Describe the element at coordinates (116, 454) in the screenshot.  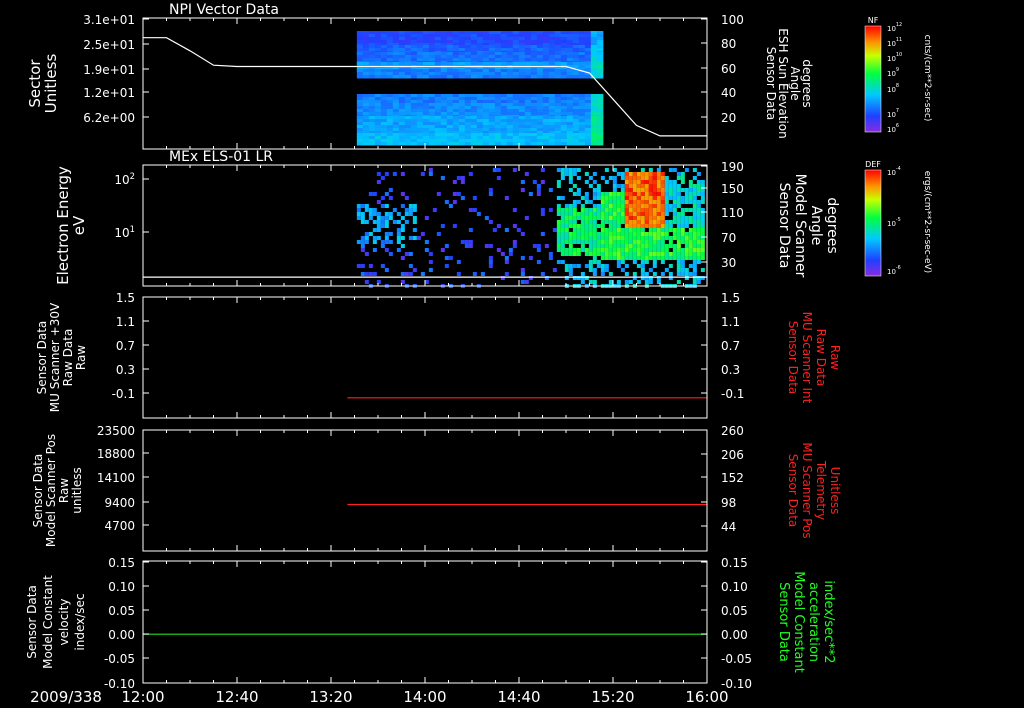
I see `y-tick-label-left: 18800` at that location.